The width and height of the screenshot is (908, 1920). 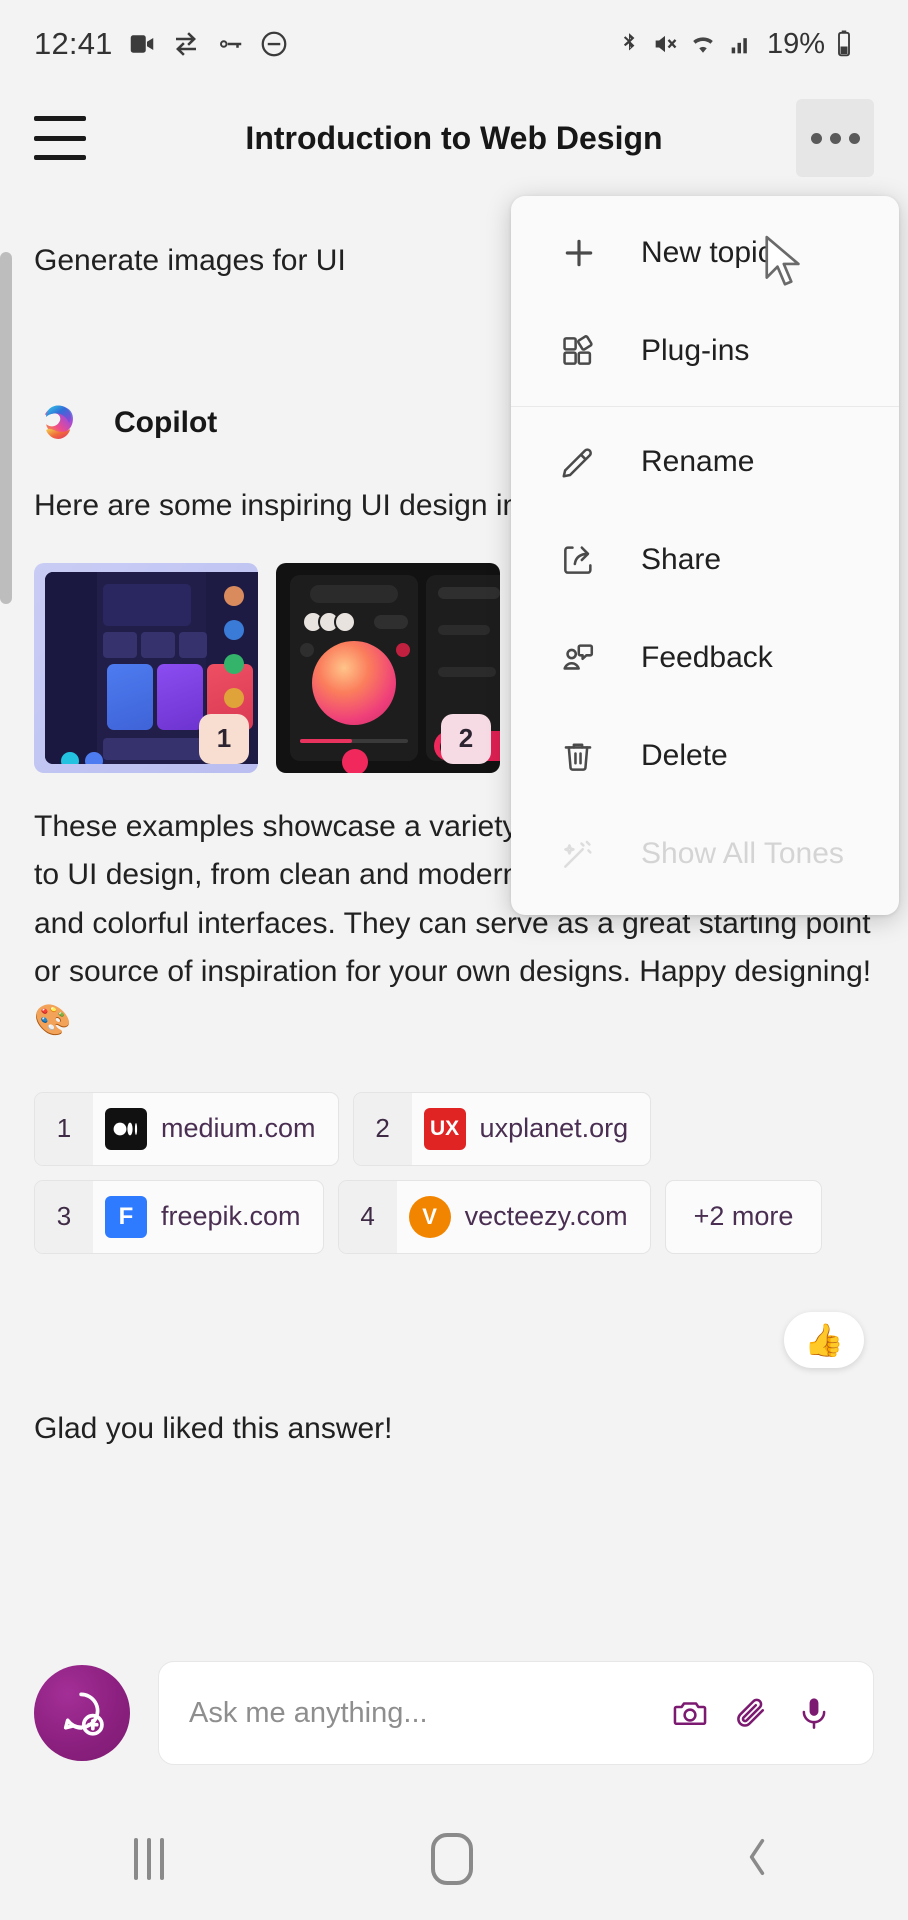 What do you see at coordinates (844, 44) in the screenshot?
I see `battery-icon` at bounding box center [844, 44].